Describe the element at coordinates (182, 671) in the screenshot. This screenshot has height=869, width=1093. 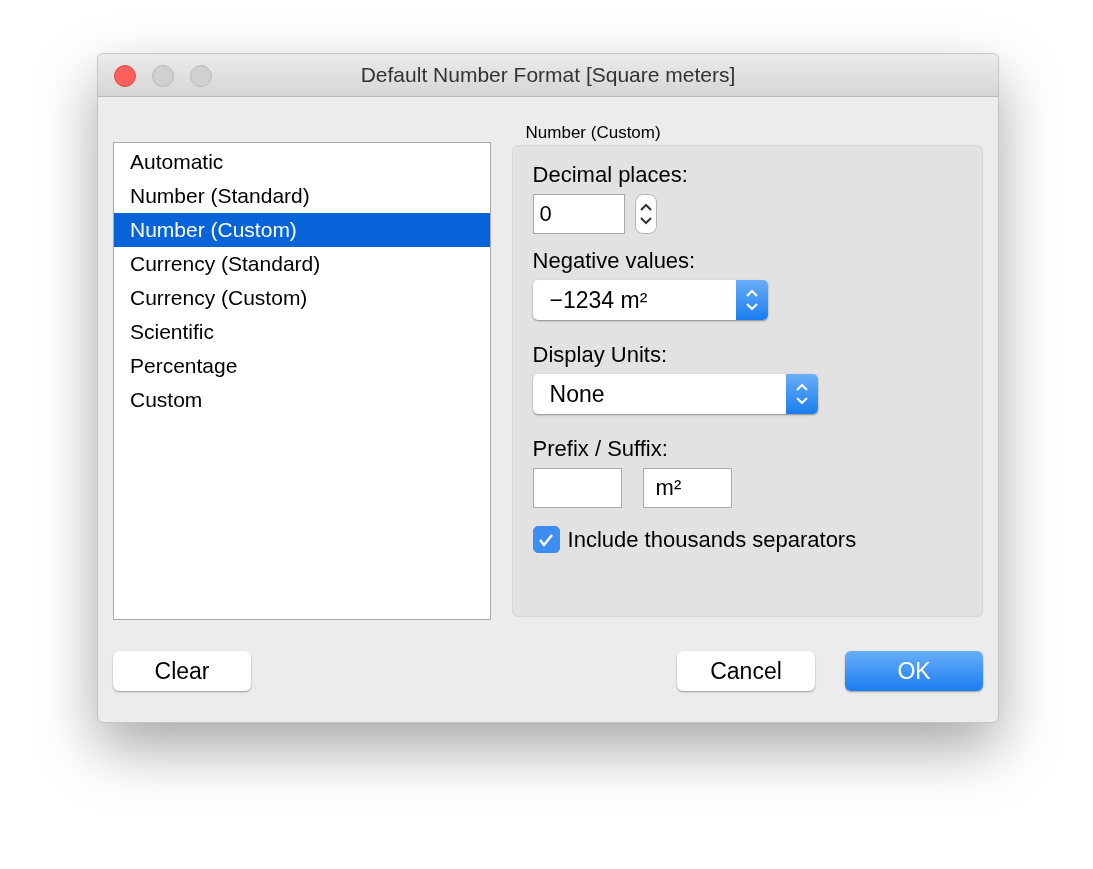
I see `dialog-button: Clear` at that location.